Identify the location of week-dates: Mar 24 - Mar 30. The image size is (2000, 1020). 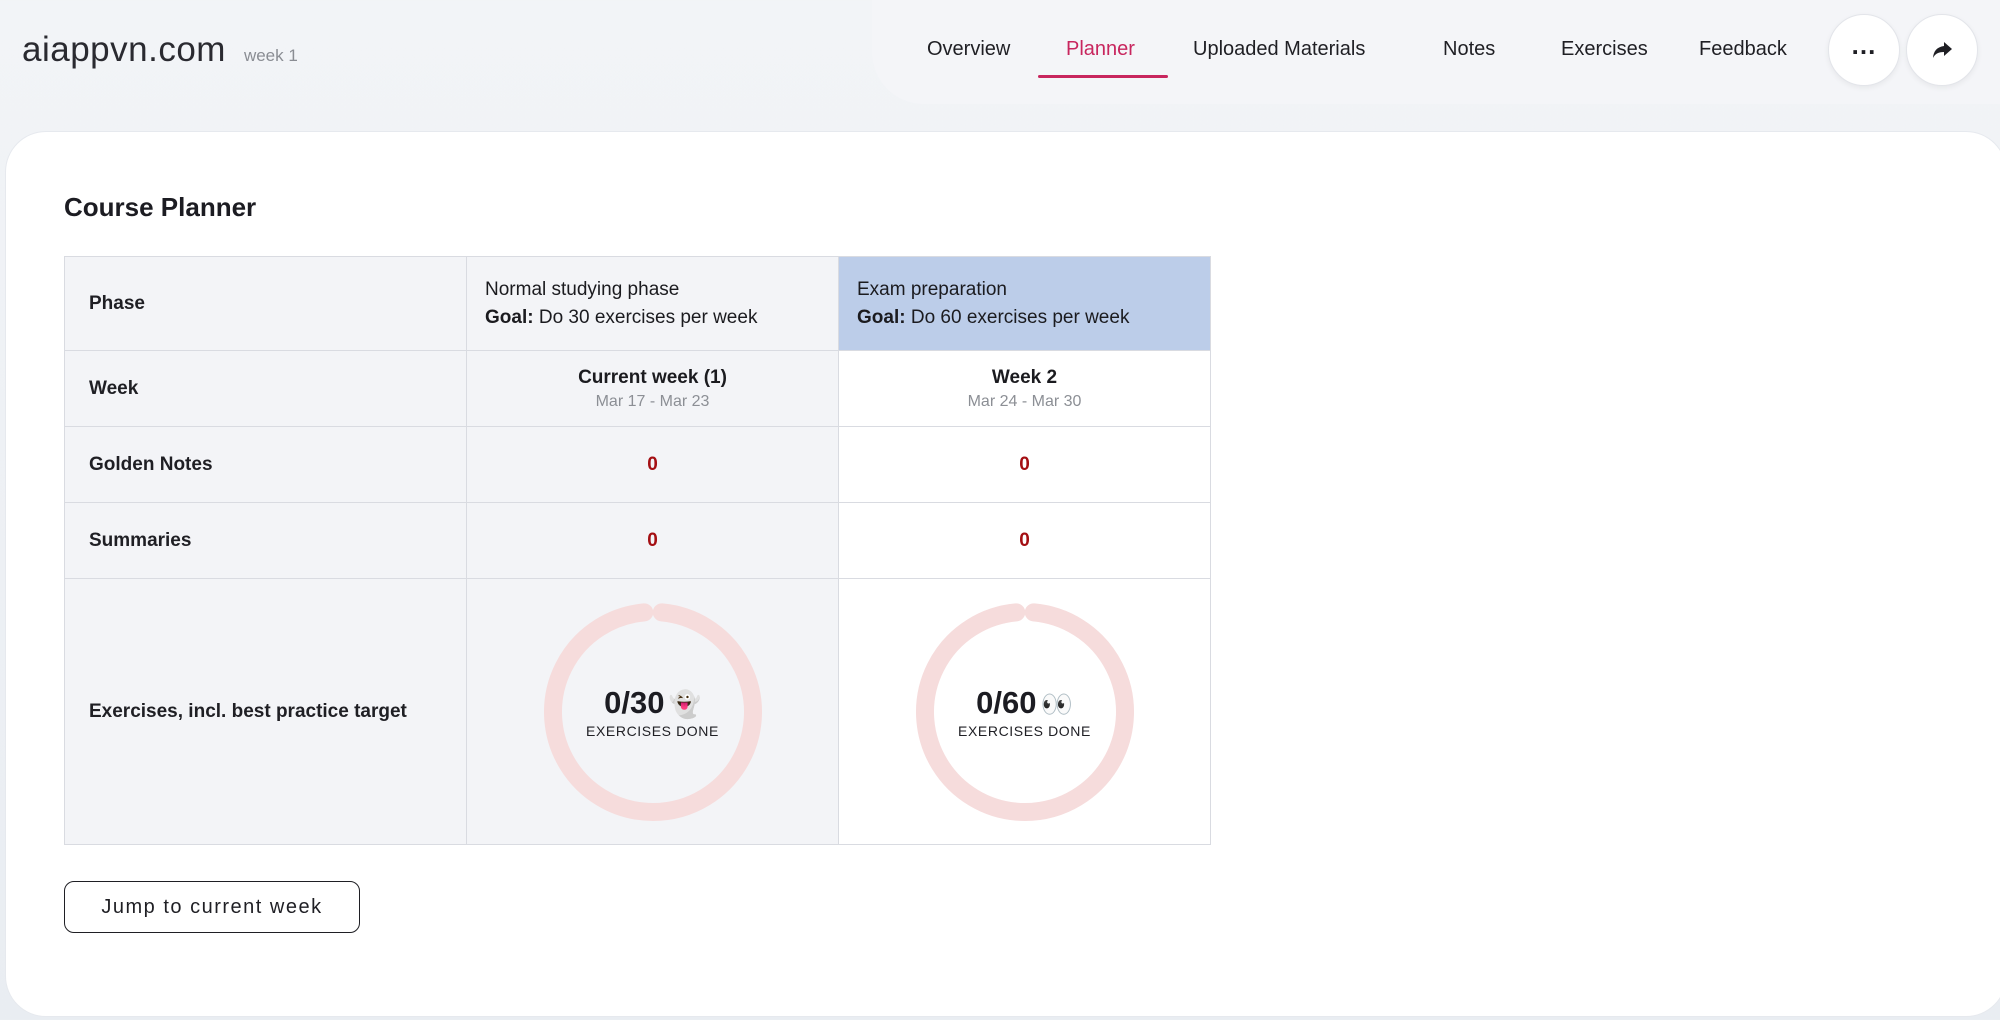
(1024, 401).